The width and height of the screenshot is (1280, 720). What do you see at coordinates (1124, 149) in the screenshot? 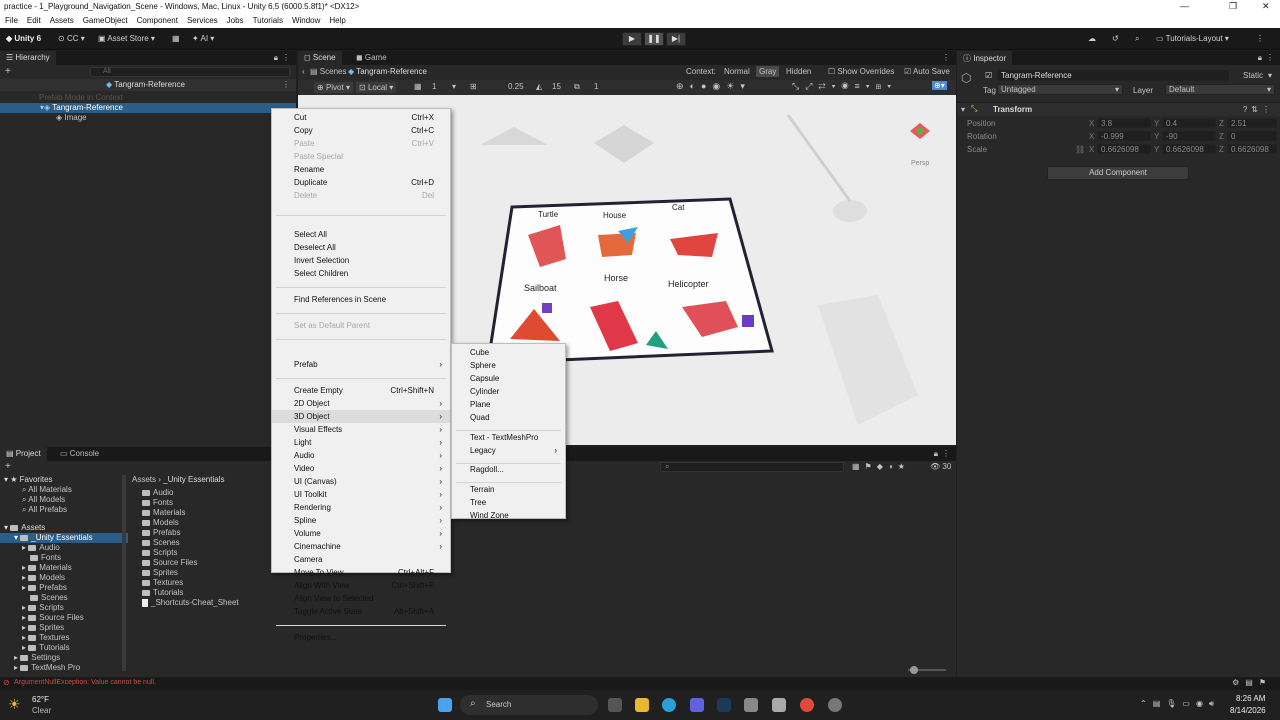
I see `scale-x-field: 0.6626098` at bounding box center [1124, 149].